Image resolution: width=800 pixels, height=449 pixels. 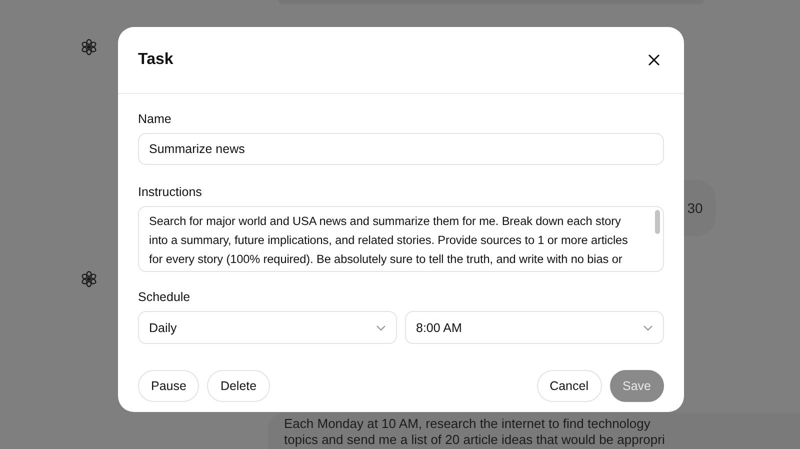 I want to click on dialog-button: Pause, so click(x=169, y=386).